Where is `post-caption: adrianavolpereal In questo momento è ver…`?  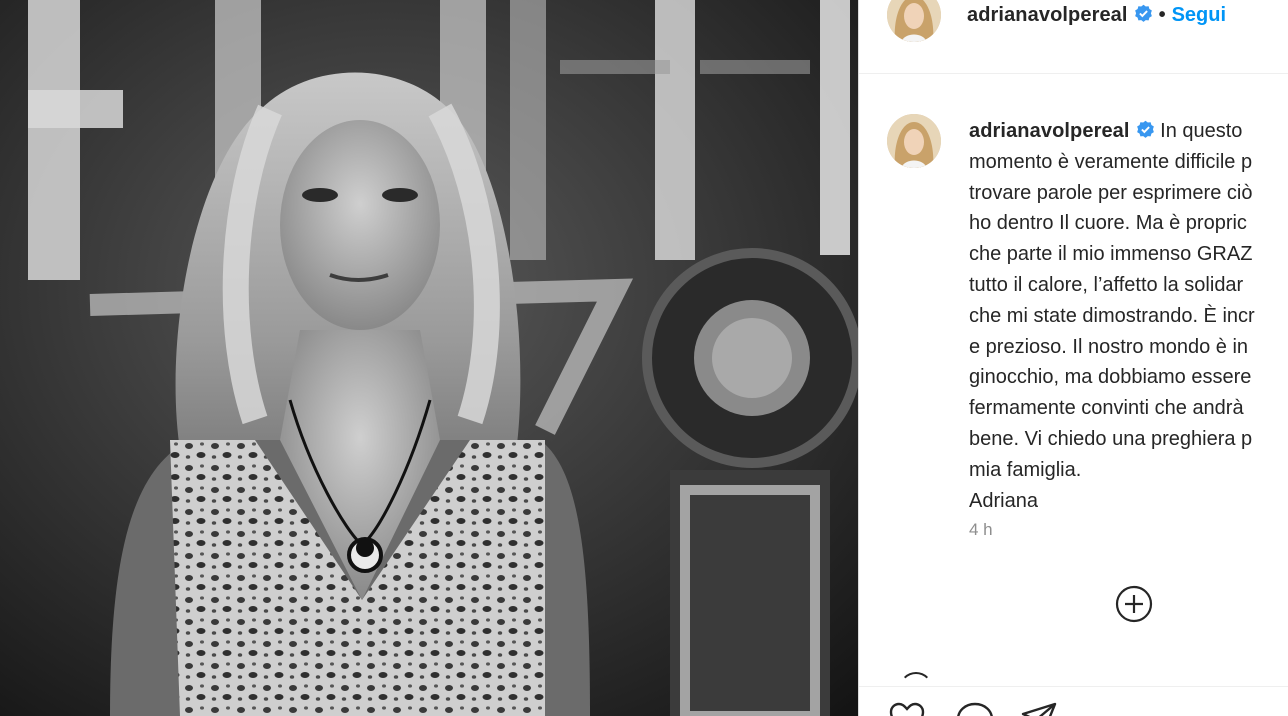
post-caption: adrianavolpereal In questo momento è ver… is located at coordinates (1128, 316).